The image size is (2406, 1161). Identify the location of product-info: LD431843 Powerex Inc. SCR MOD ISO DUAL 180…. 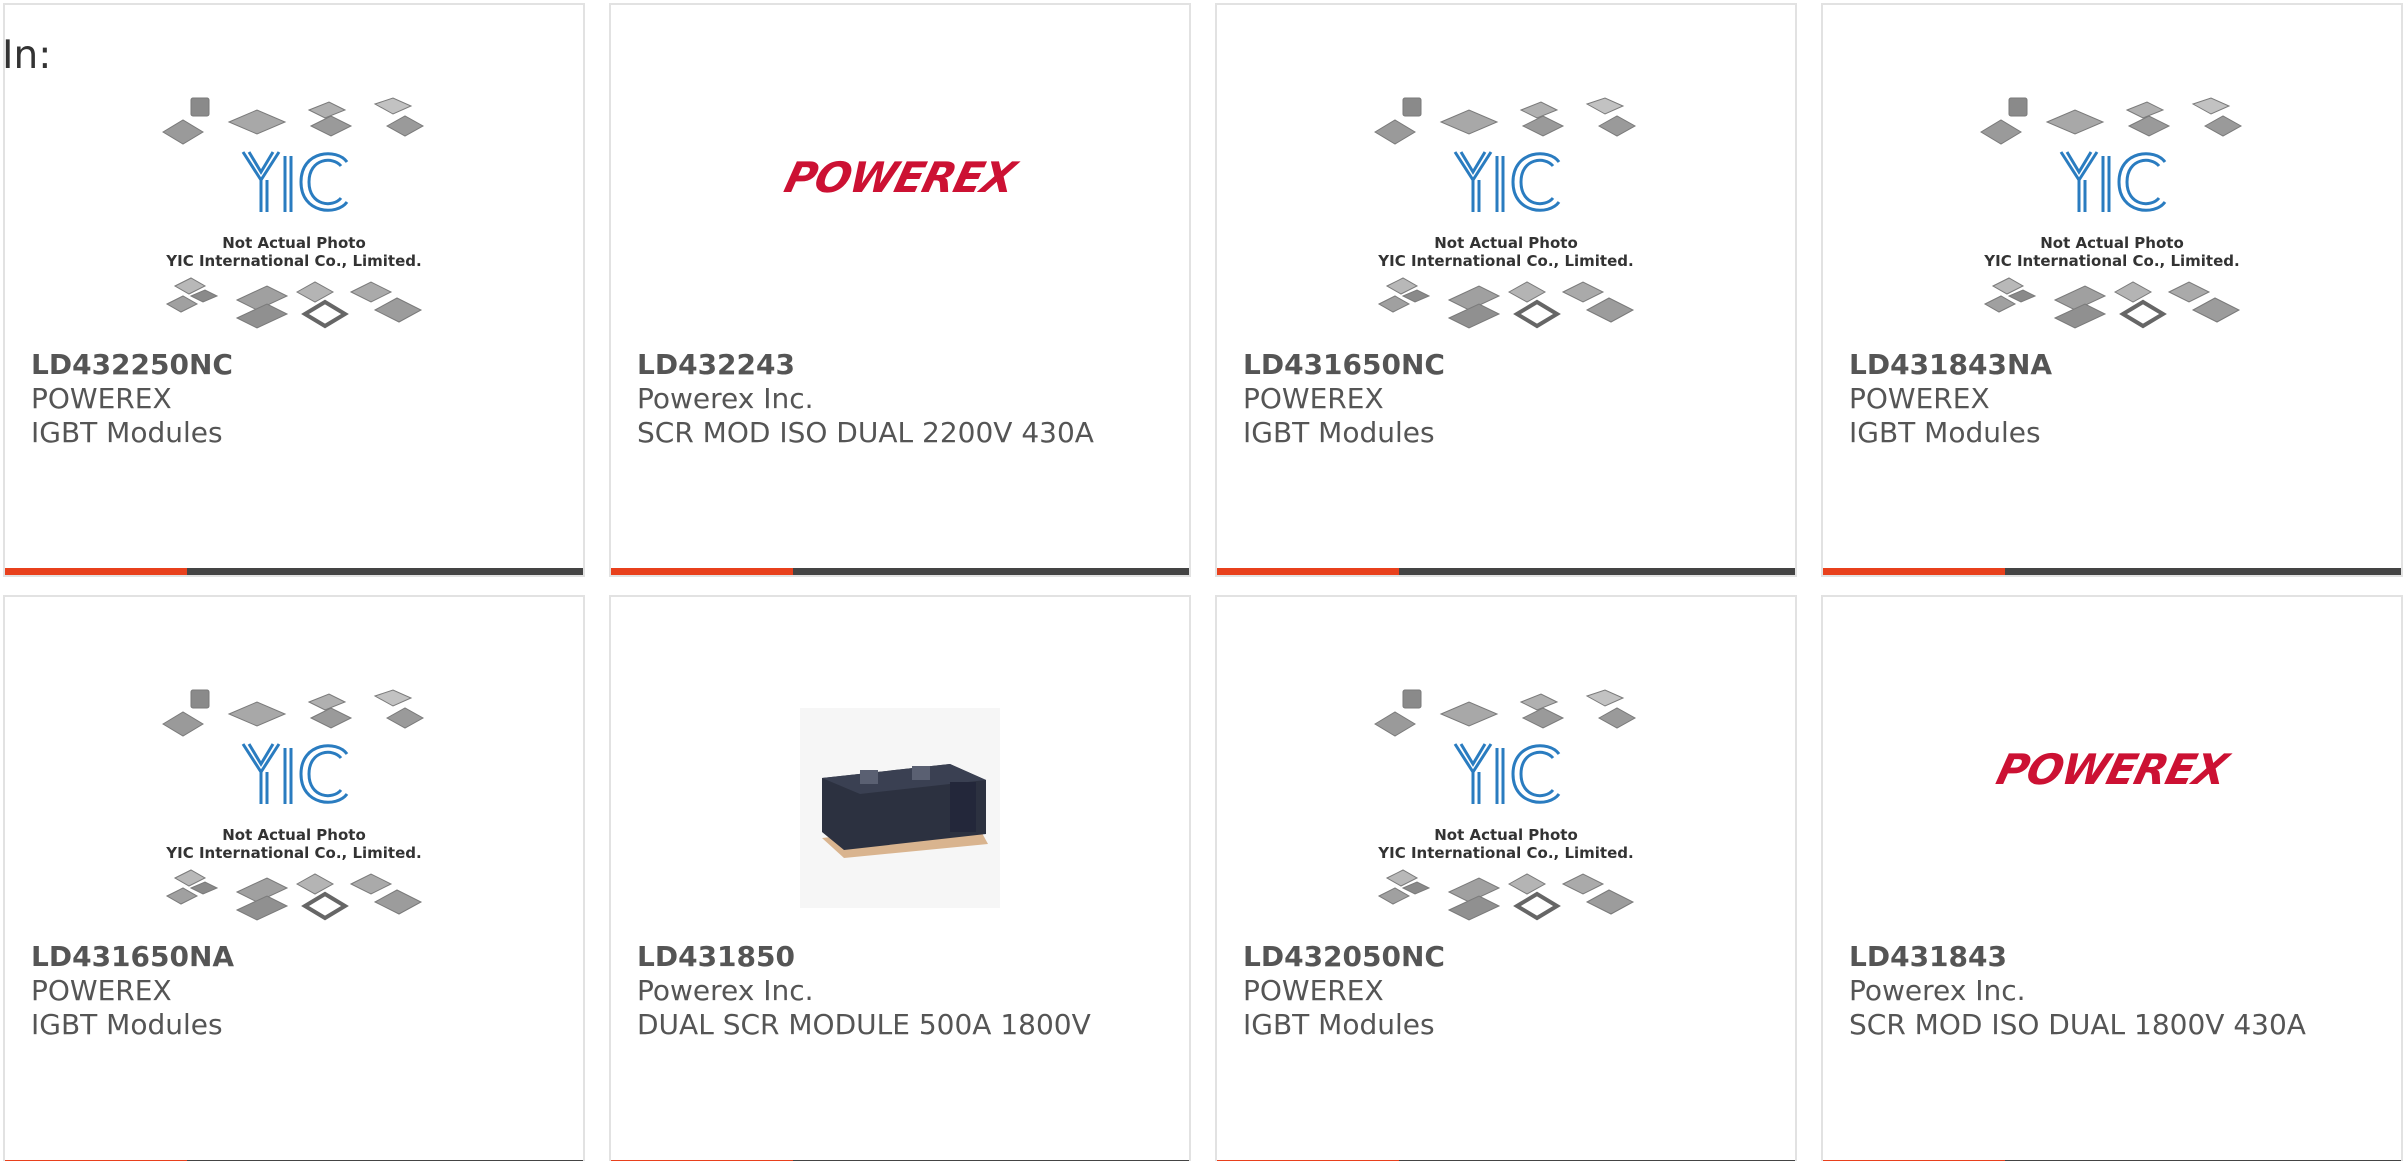
(2115, 991).